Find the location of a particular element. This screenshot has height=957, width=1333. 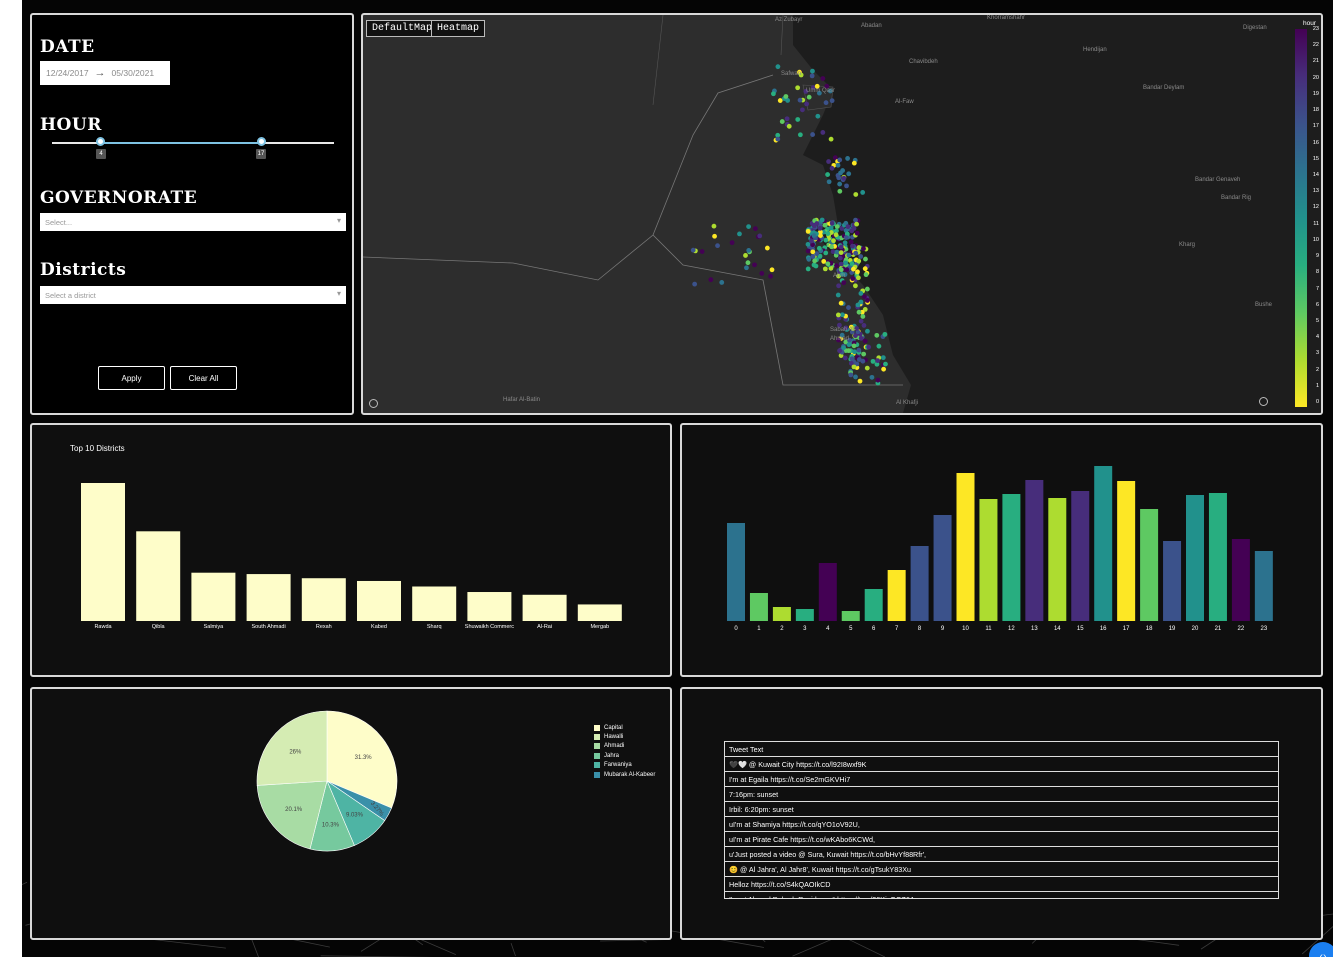

legend-item: Ahmadi is located at coordinates (624, 746).